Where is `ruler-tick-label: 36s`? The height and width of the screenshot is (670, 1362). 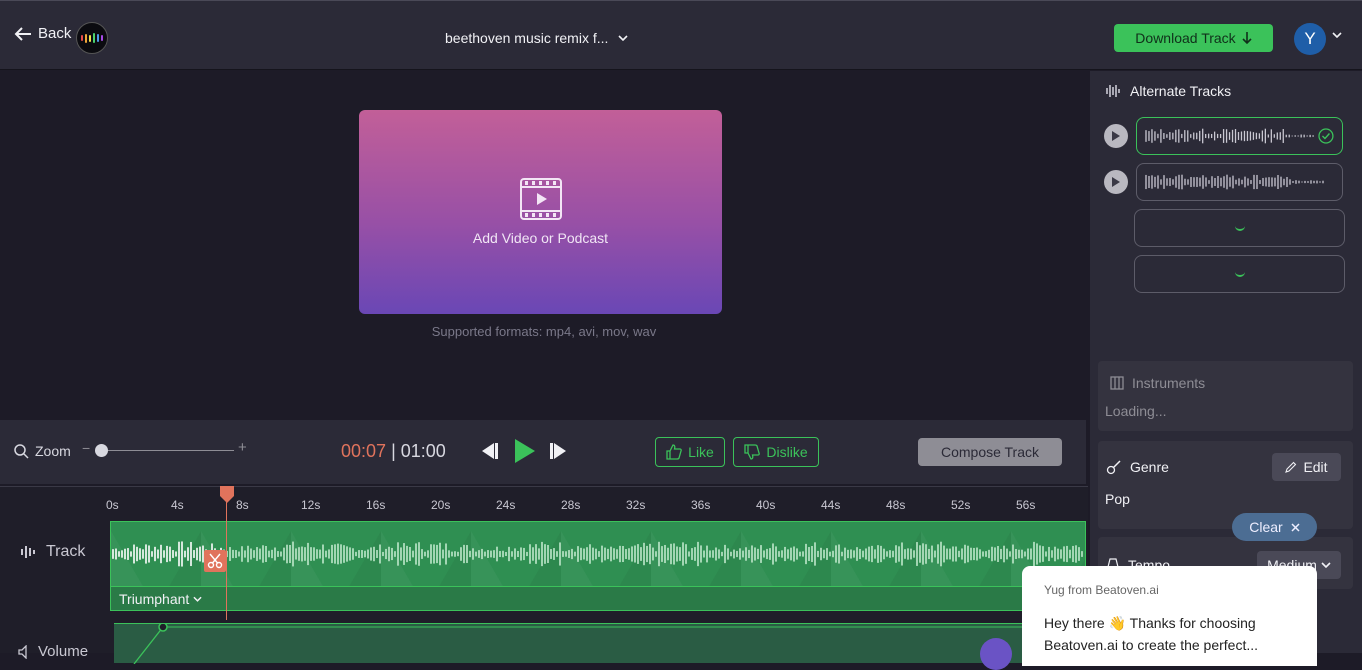
ruler-tick-label: 36s is located at coordinates (701, 505).